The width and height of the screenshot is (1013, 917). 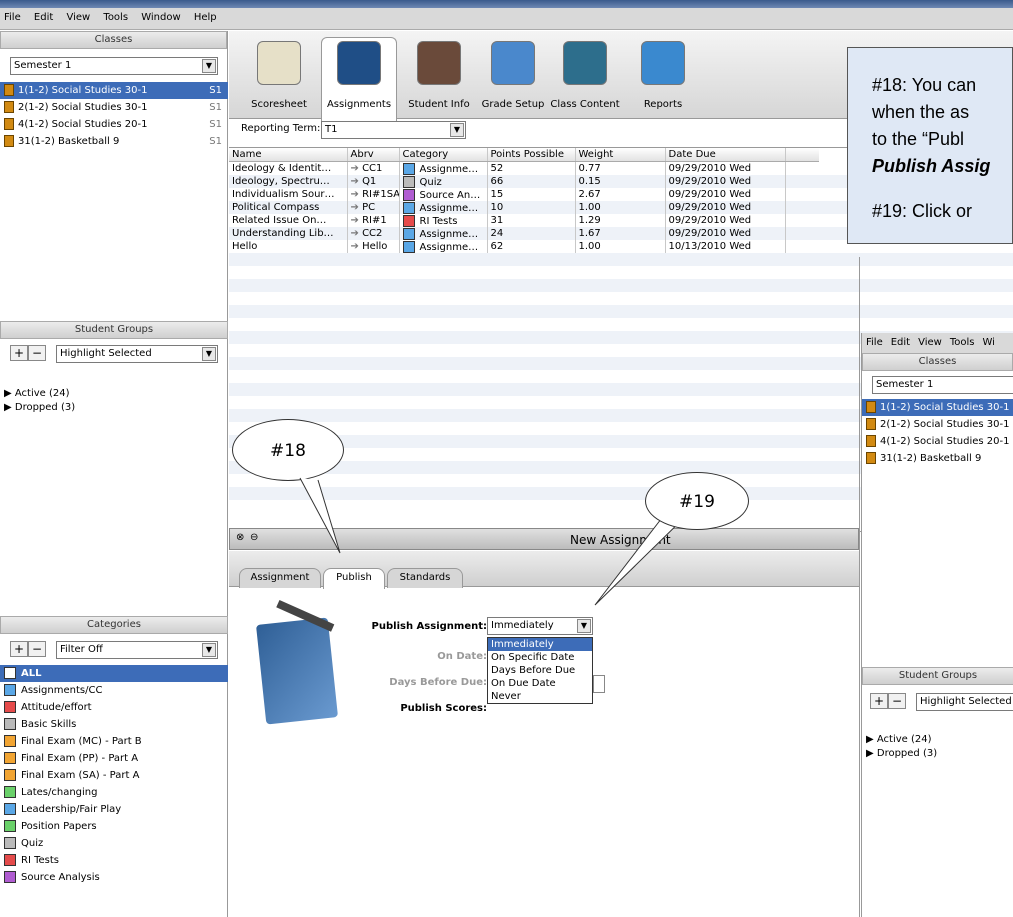 I want to click on inset-class-item: 31(1-2) Basketball 9, so click(x=937, y=458).